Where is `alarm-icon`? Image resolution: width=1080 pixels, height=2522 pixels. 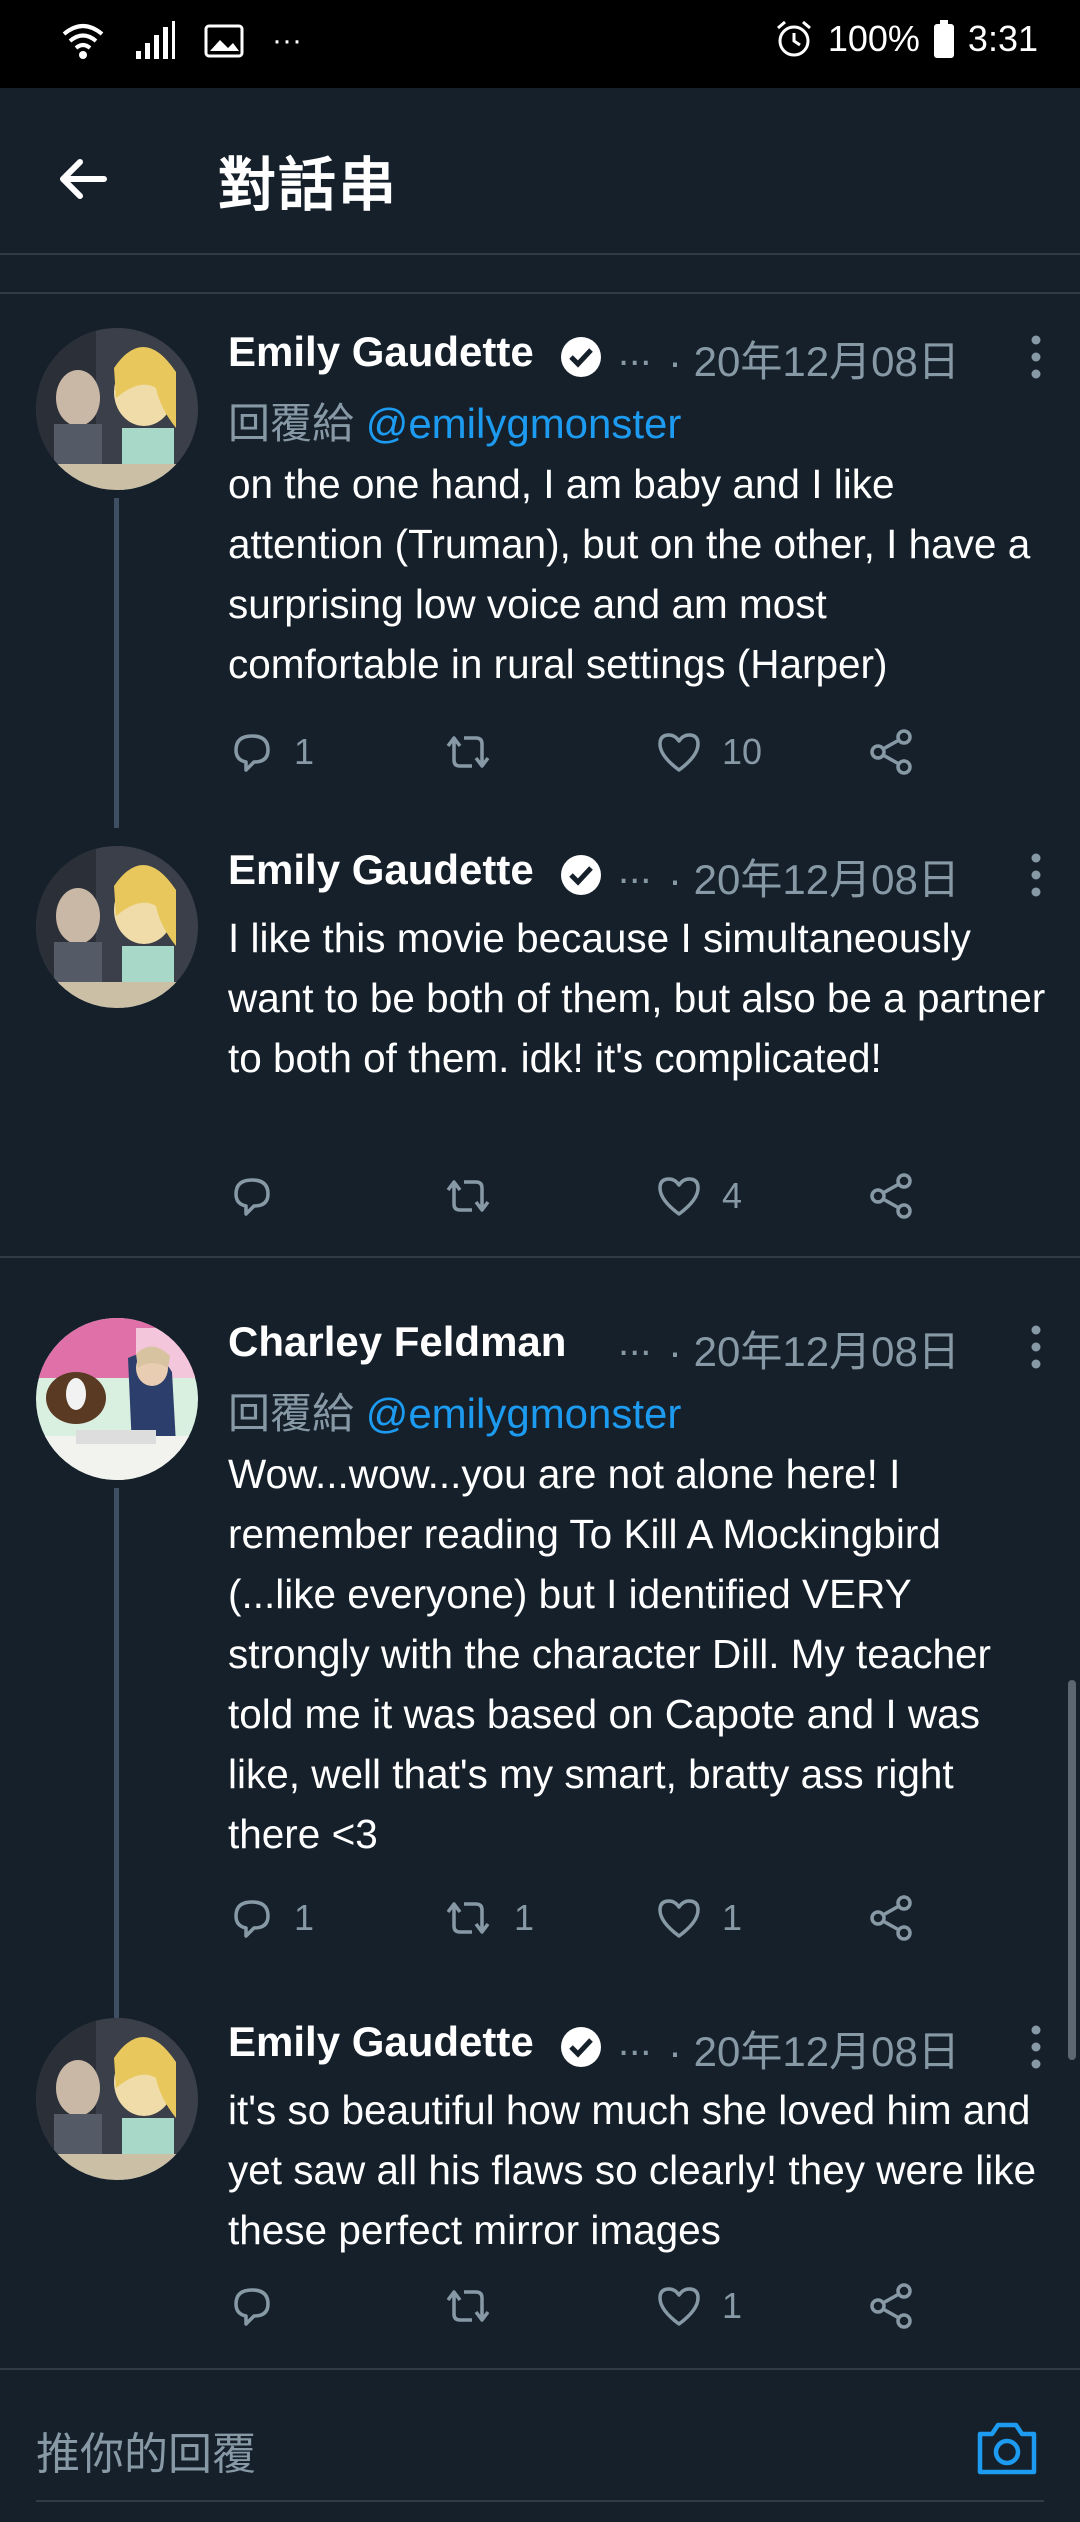
alarm-icon is located at coordinates (794, 39).